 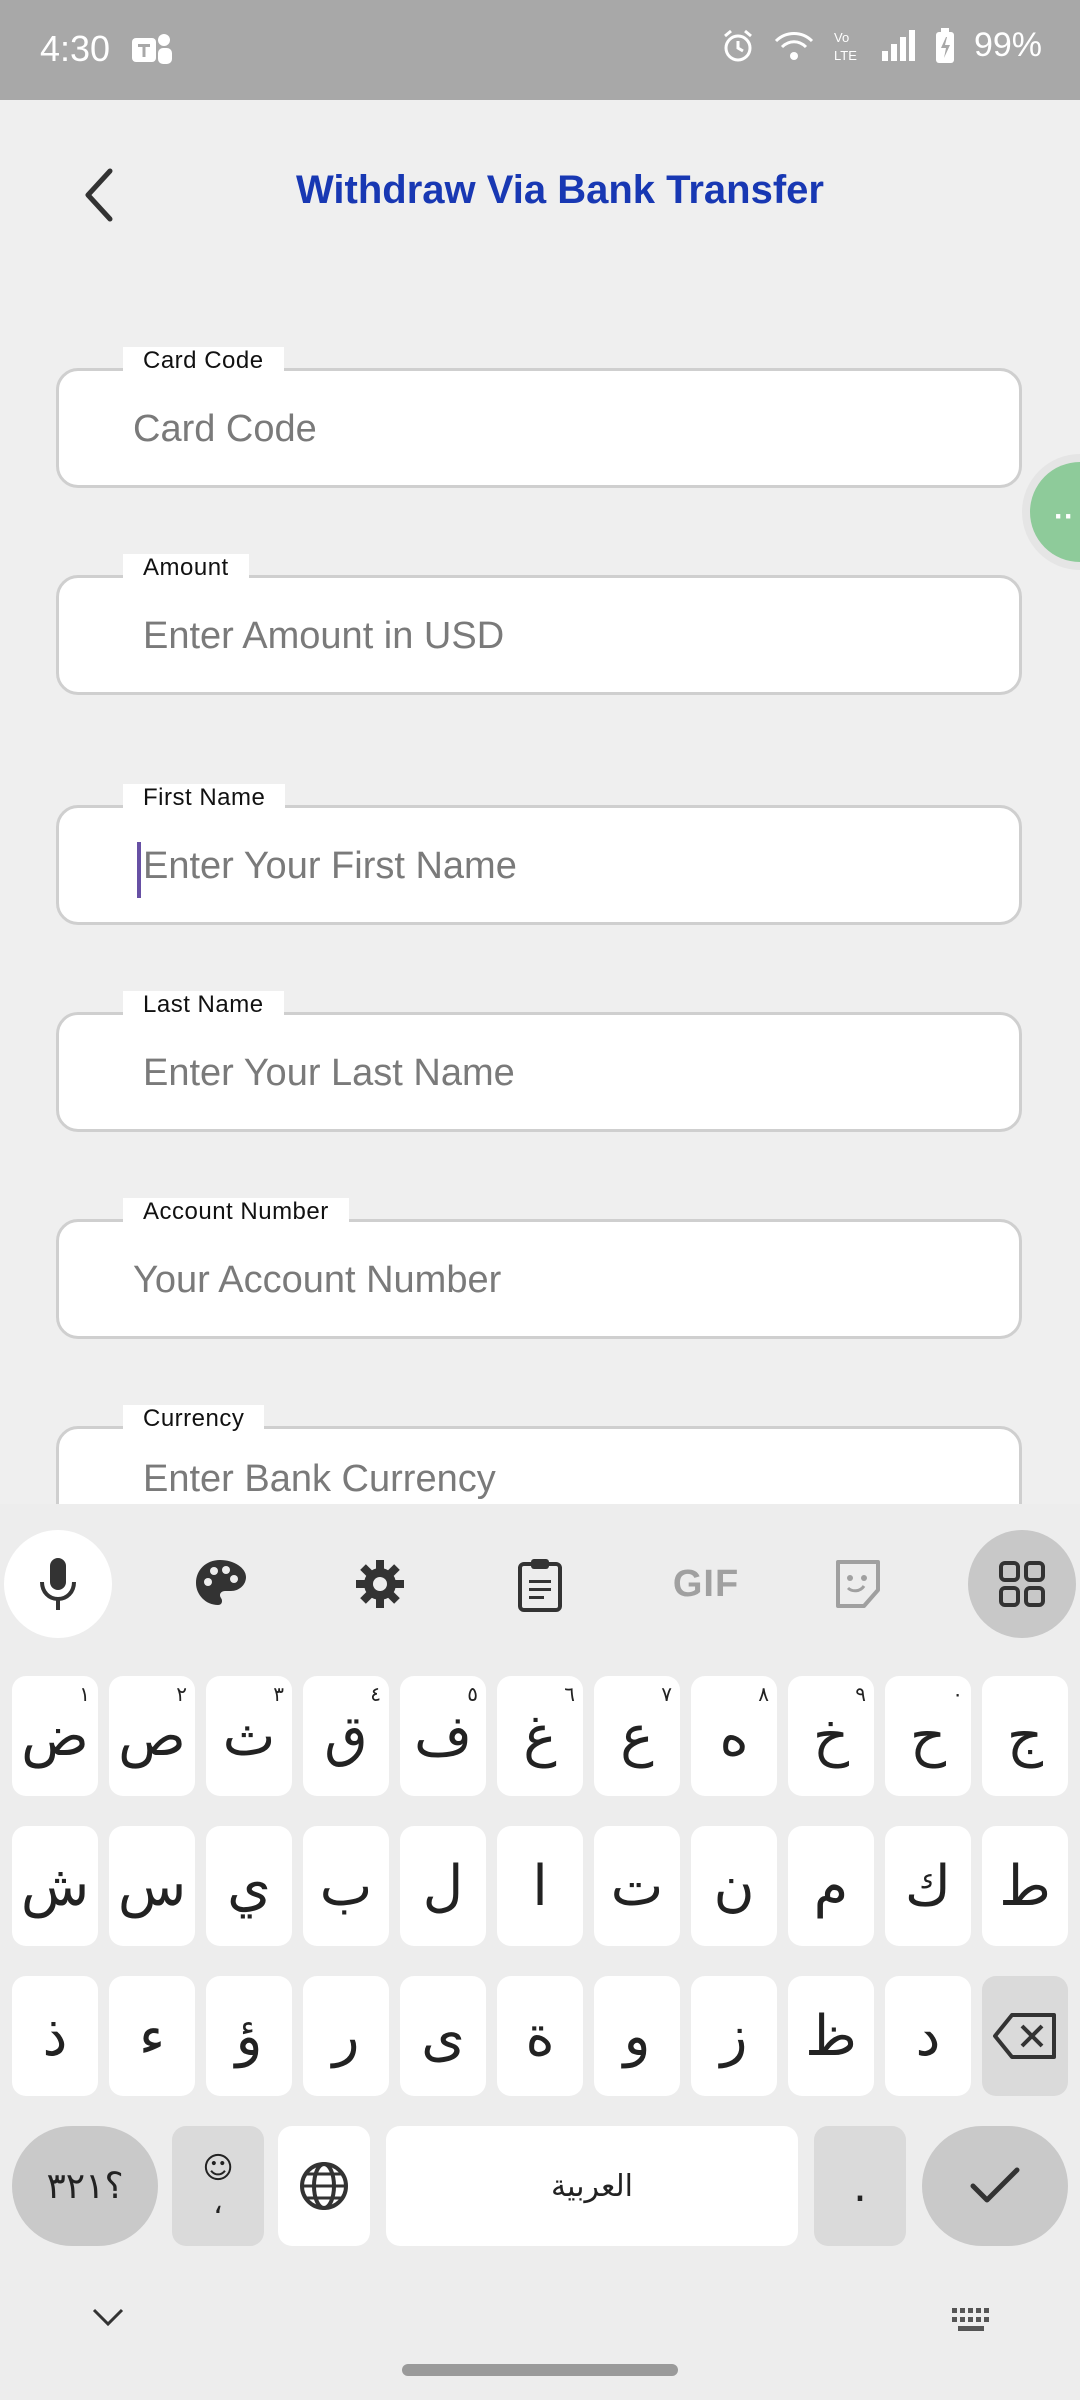 I want to click on first-name-input, so click(x=563, y=866).